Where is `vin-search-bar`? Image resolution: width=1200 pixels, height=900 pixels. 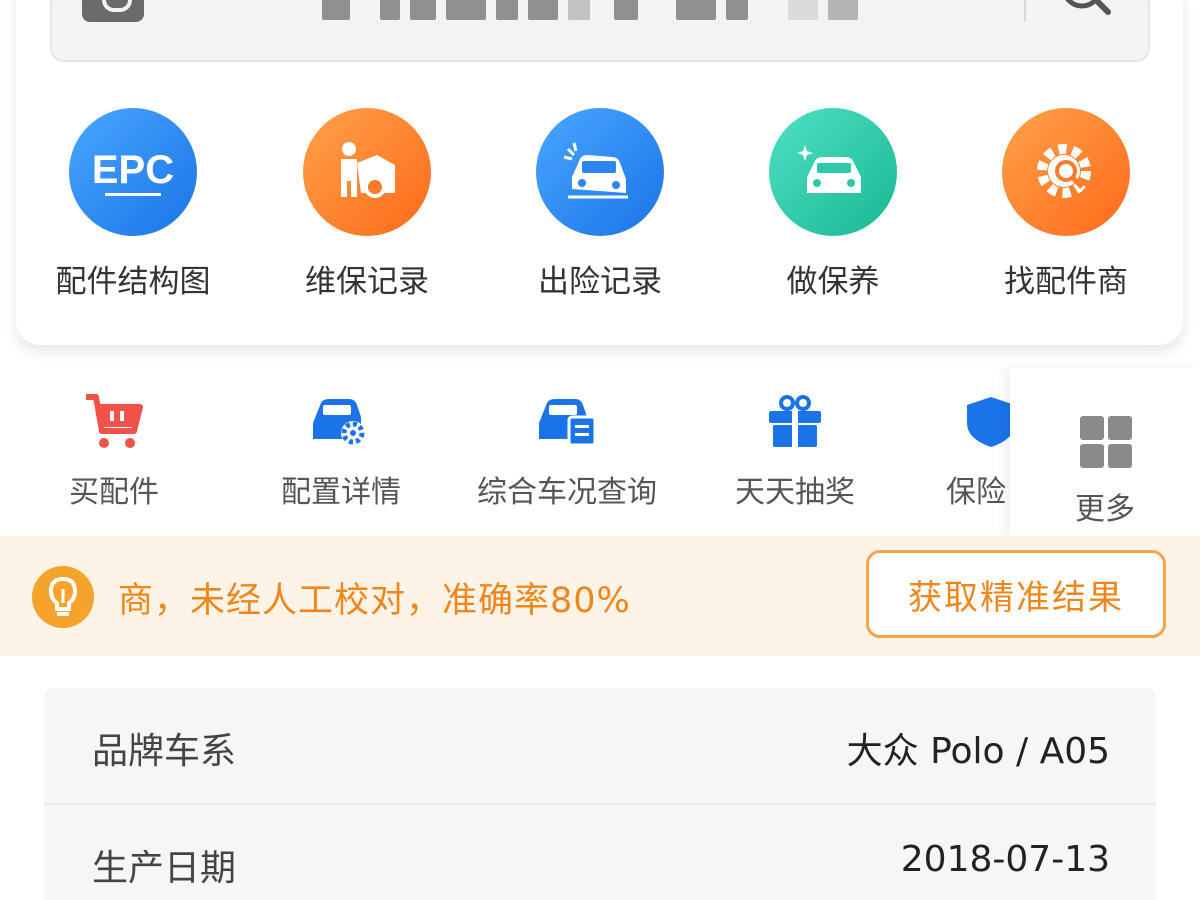 vin-search-bar is located at coordinates (600, 31).